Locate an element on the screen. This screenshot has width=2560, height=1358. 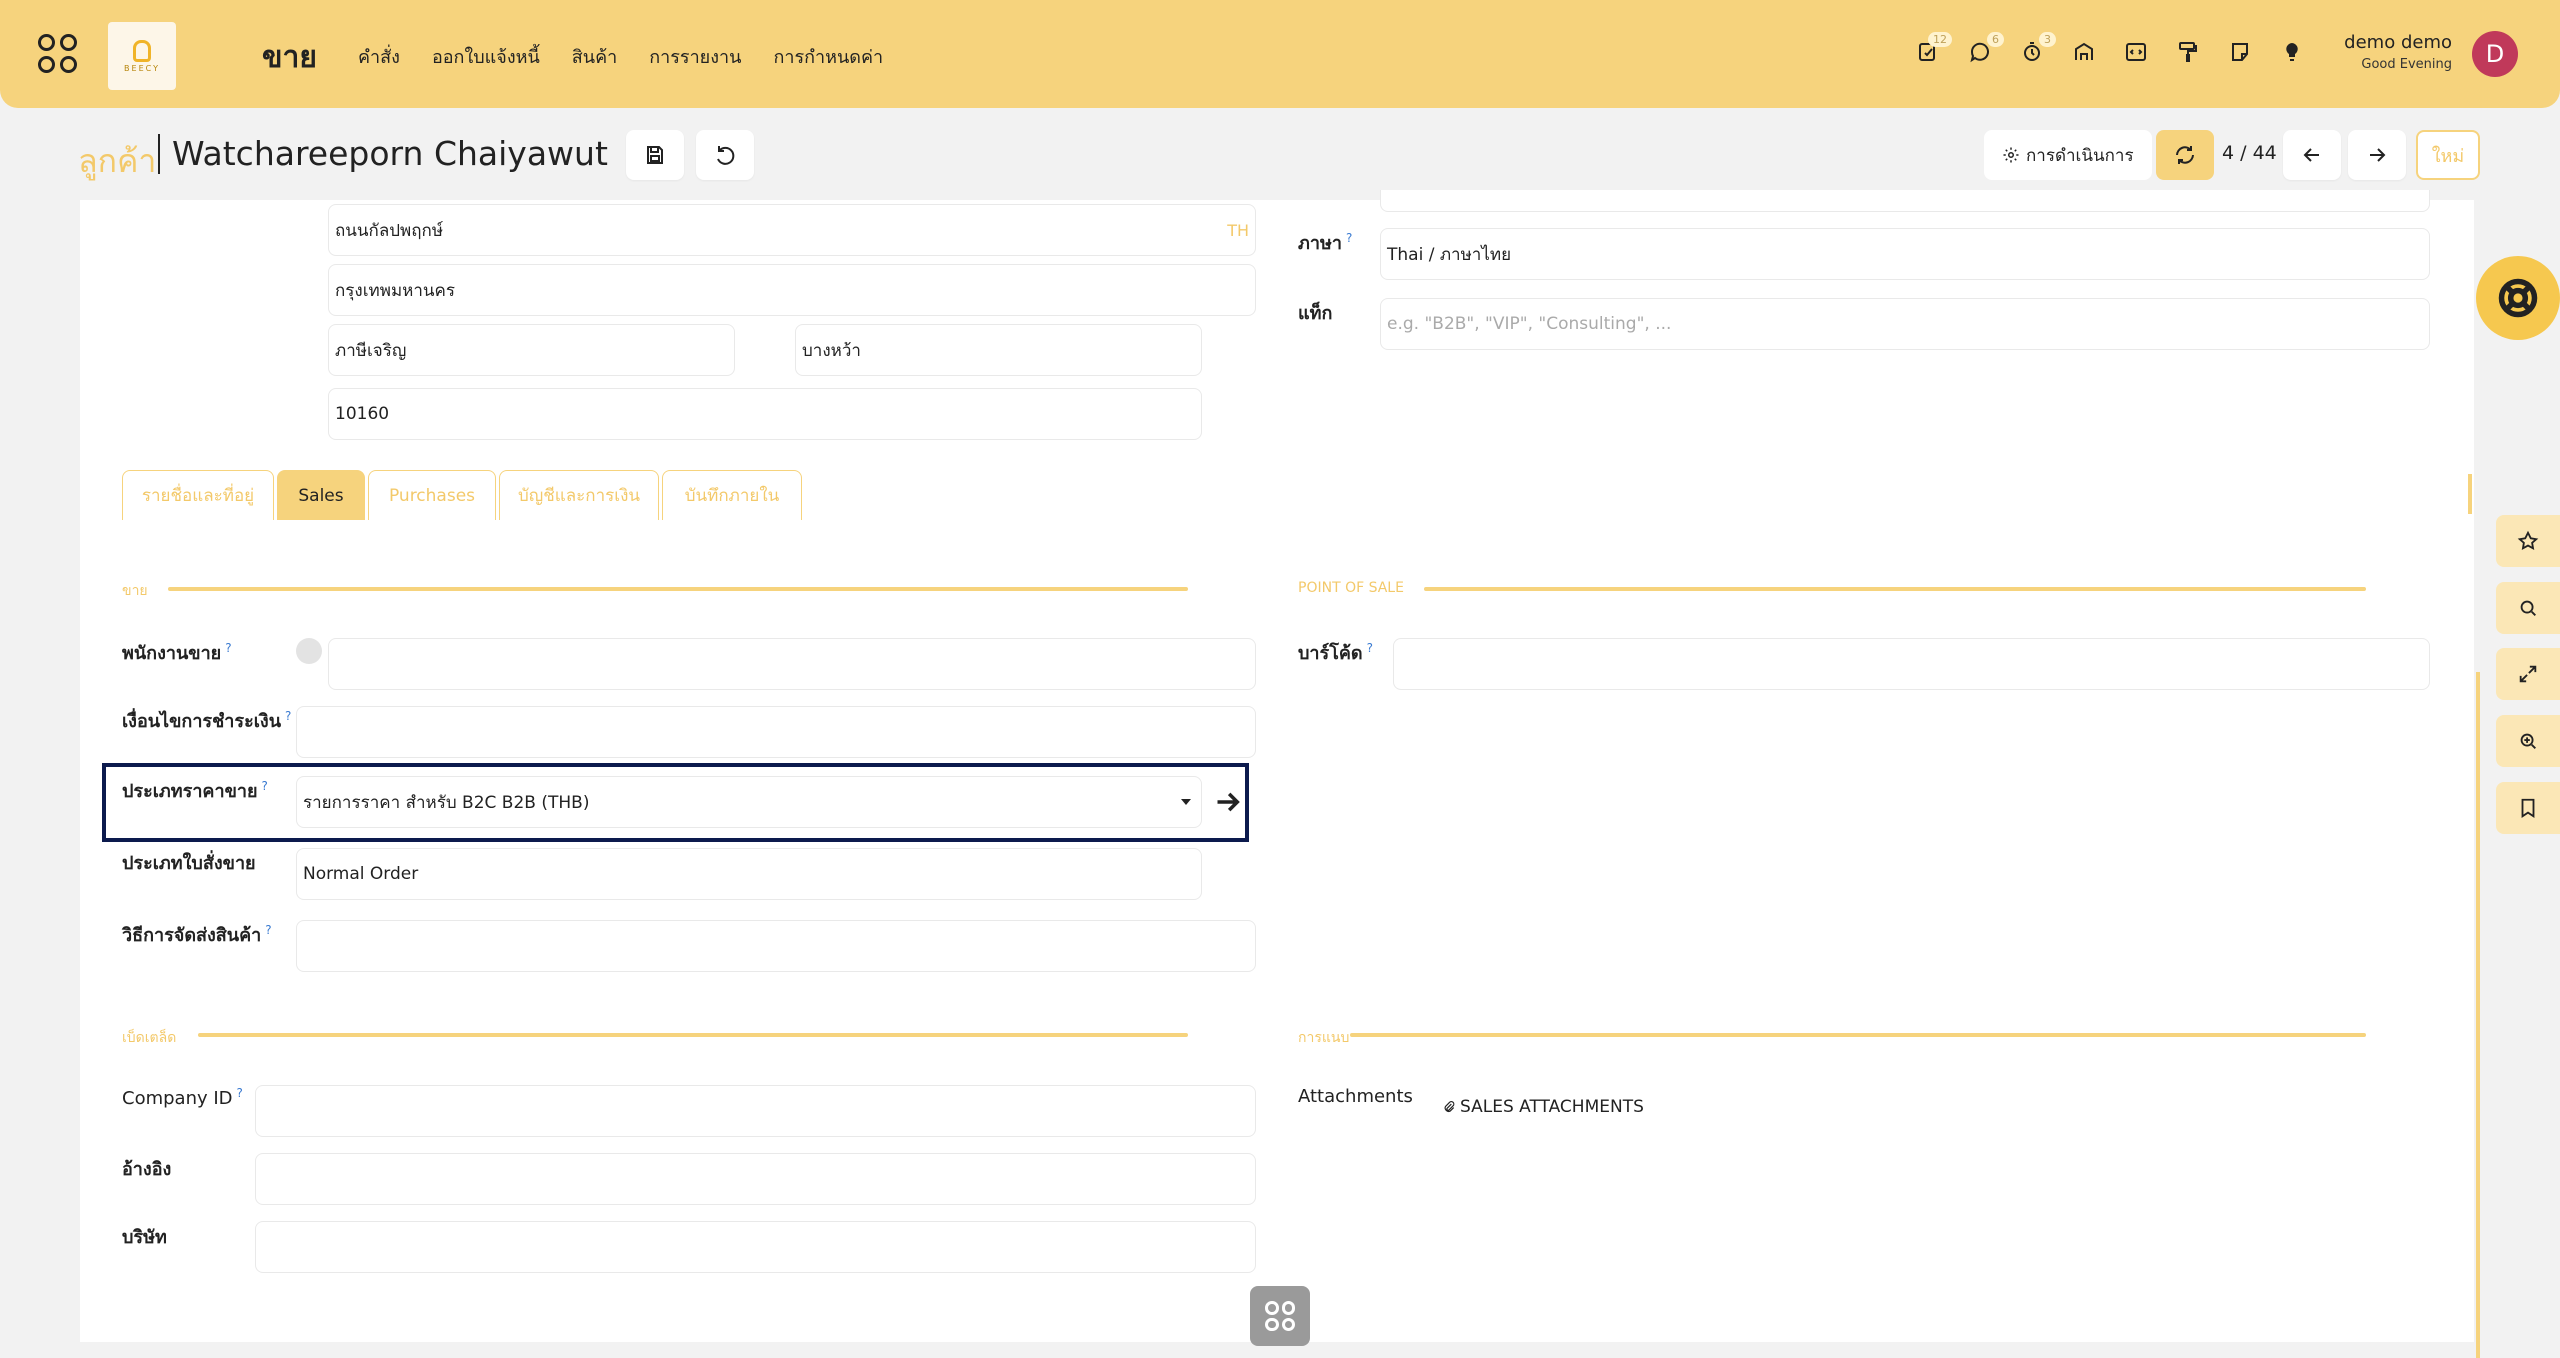
tab-internal-notes: บันทึกภายใน is located at coordinates (732, 495).